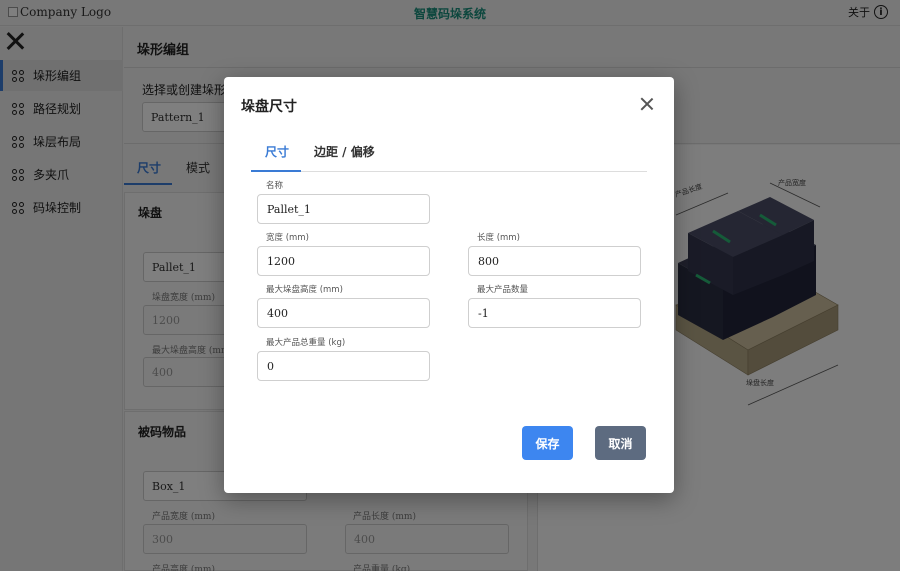 Image resolution: width=900 pixels, height=571 pixels. I want to click on max-height-input: 400, so click(343, 313).